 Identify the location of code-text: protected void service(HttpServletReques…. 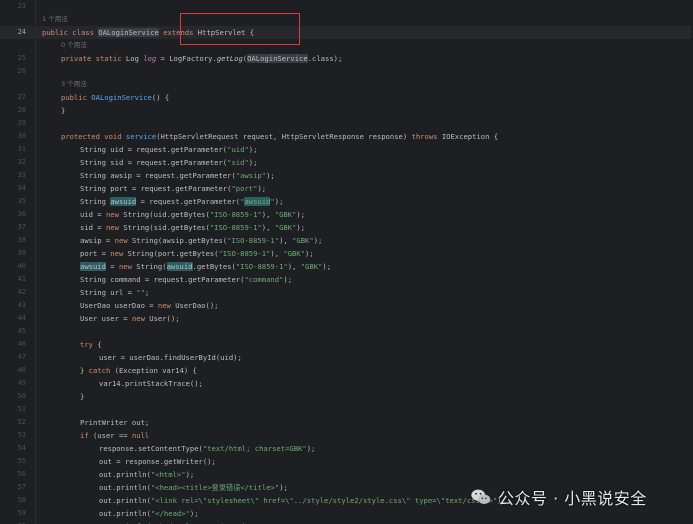
(279, 136).